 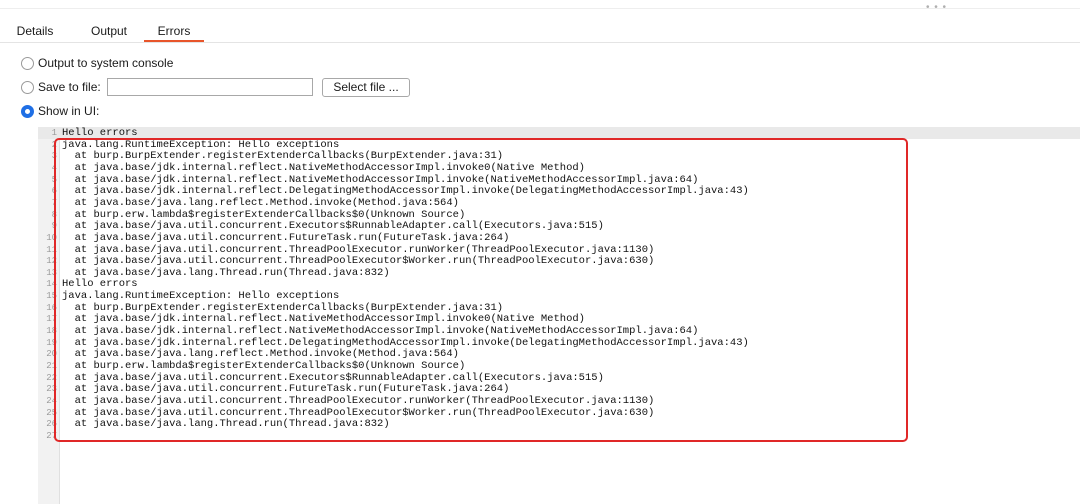 I want to click on system-console-label: Output to system console, so click(x=106, y=63).